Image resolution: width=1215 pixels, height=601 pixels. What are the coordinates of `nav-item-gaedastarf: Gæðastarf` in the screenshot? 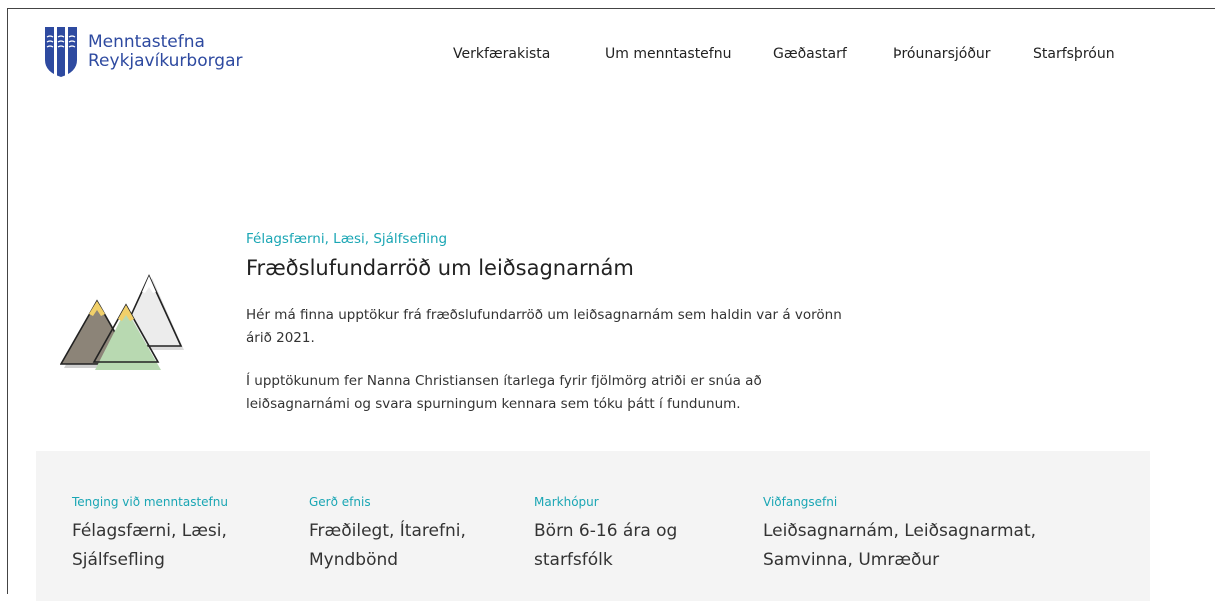 It's located at (810, 54).